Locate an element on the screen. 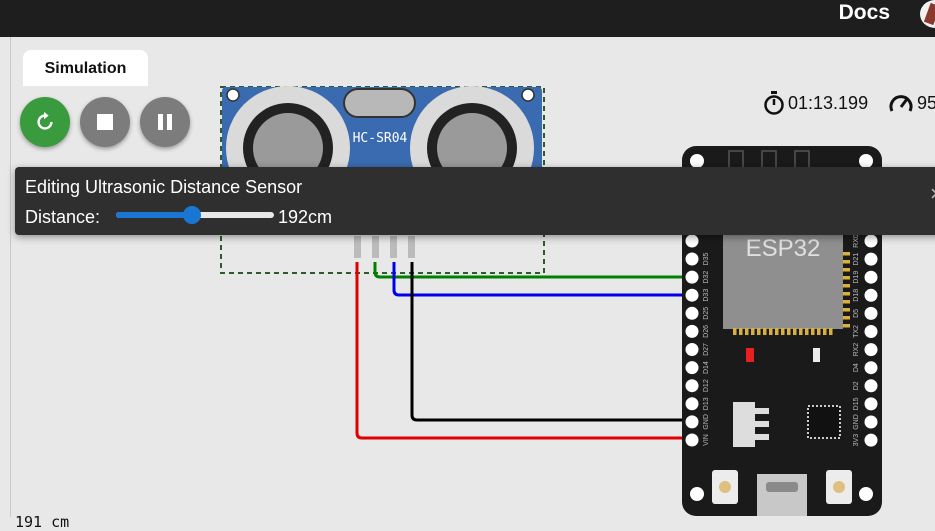 The width and height of the screenshot is (935, 531). pin-label: D27 is located at coordinates (706, 349).